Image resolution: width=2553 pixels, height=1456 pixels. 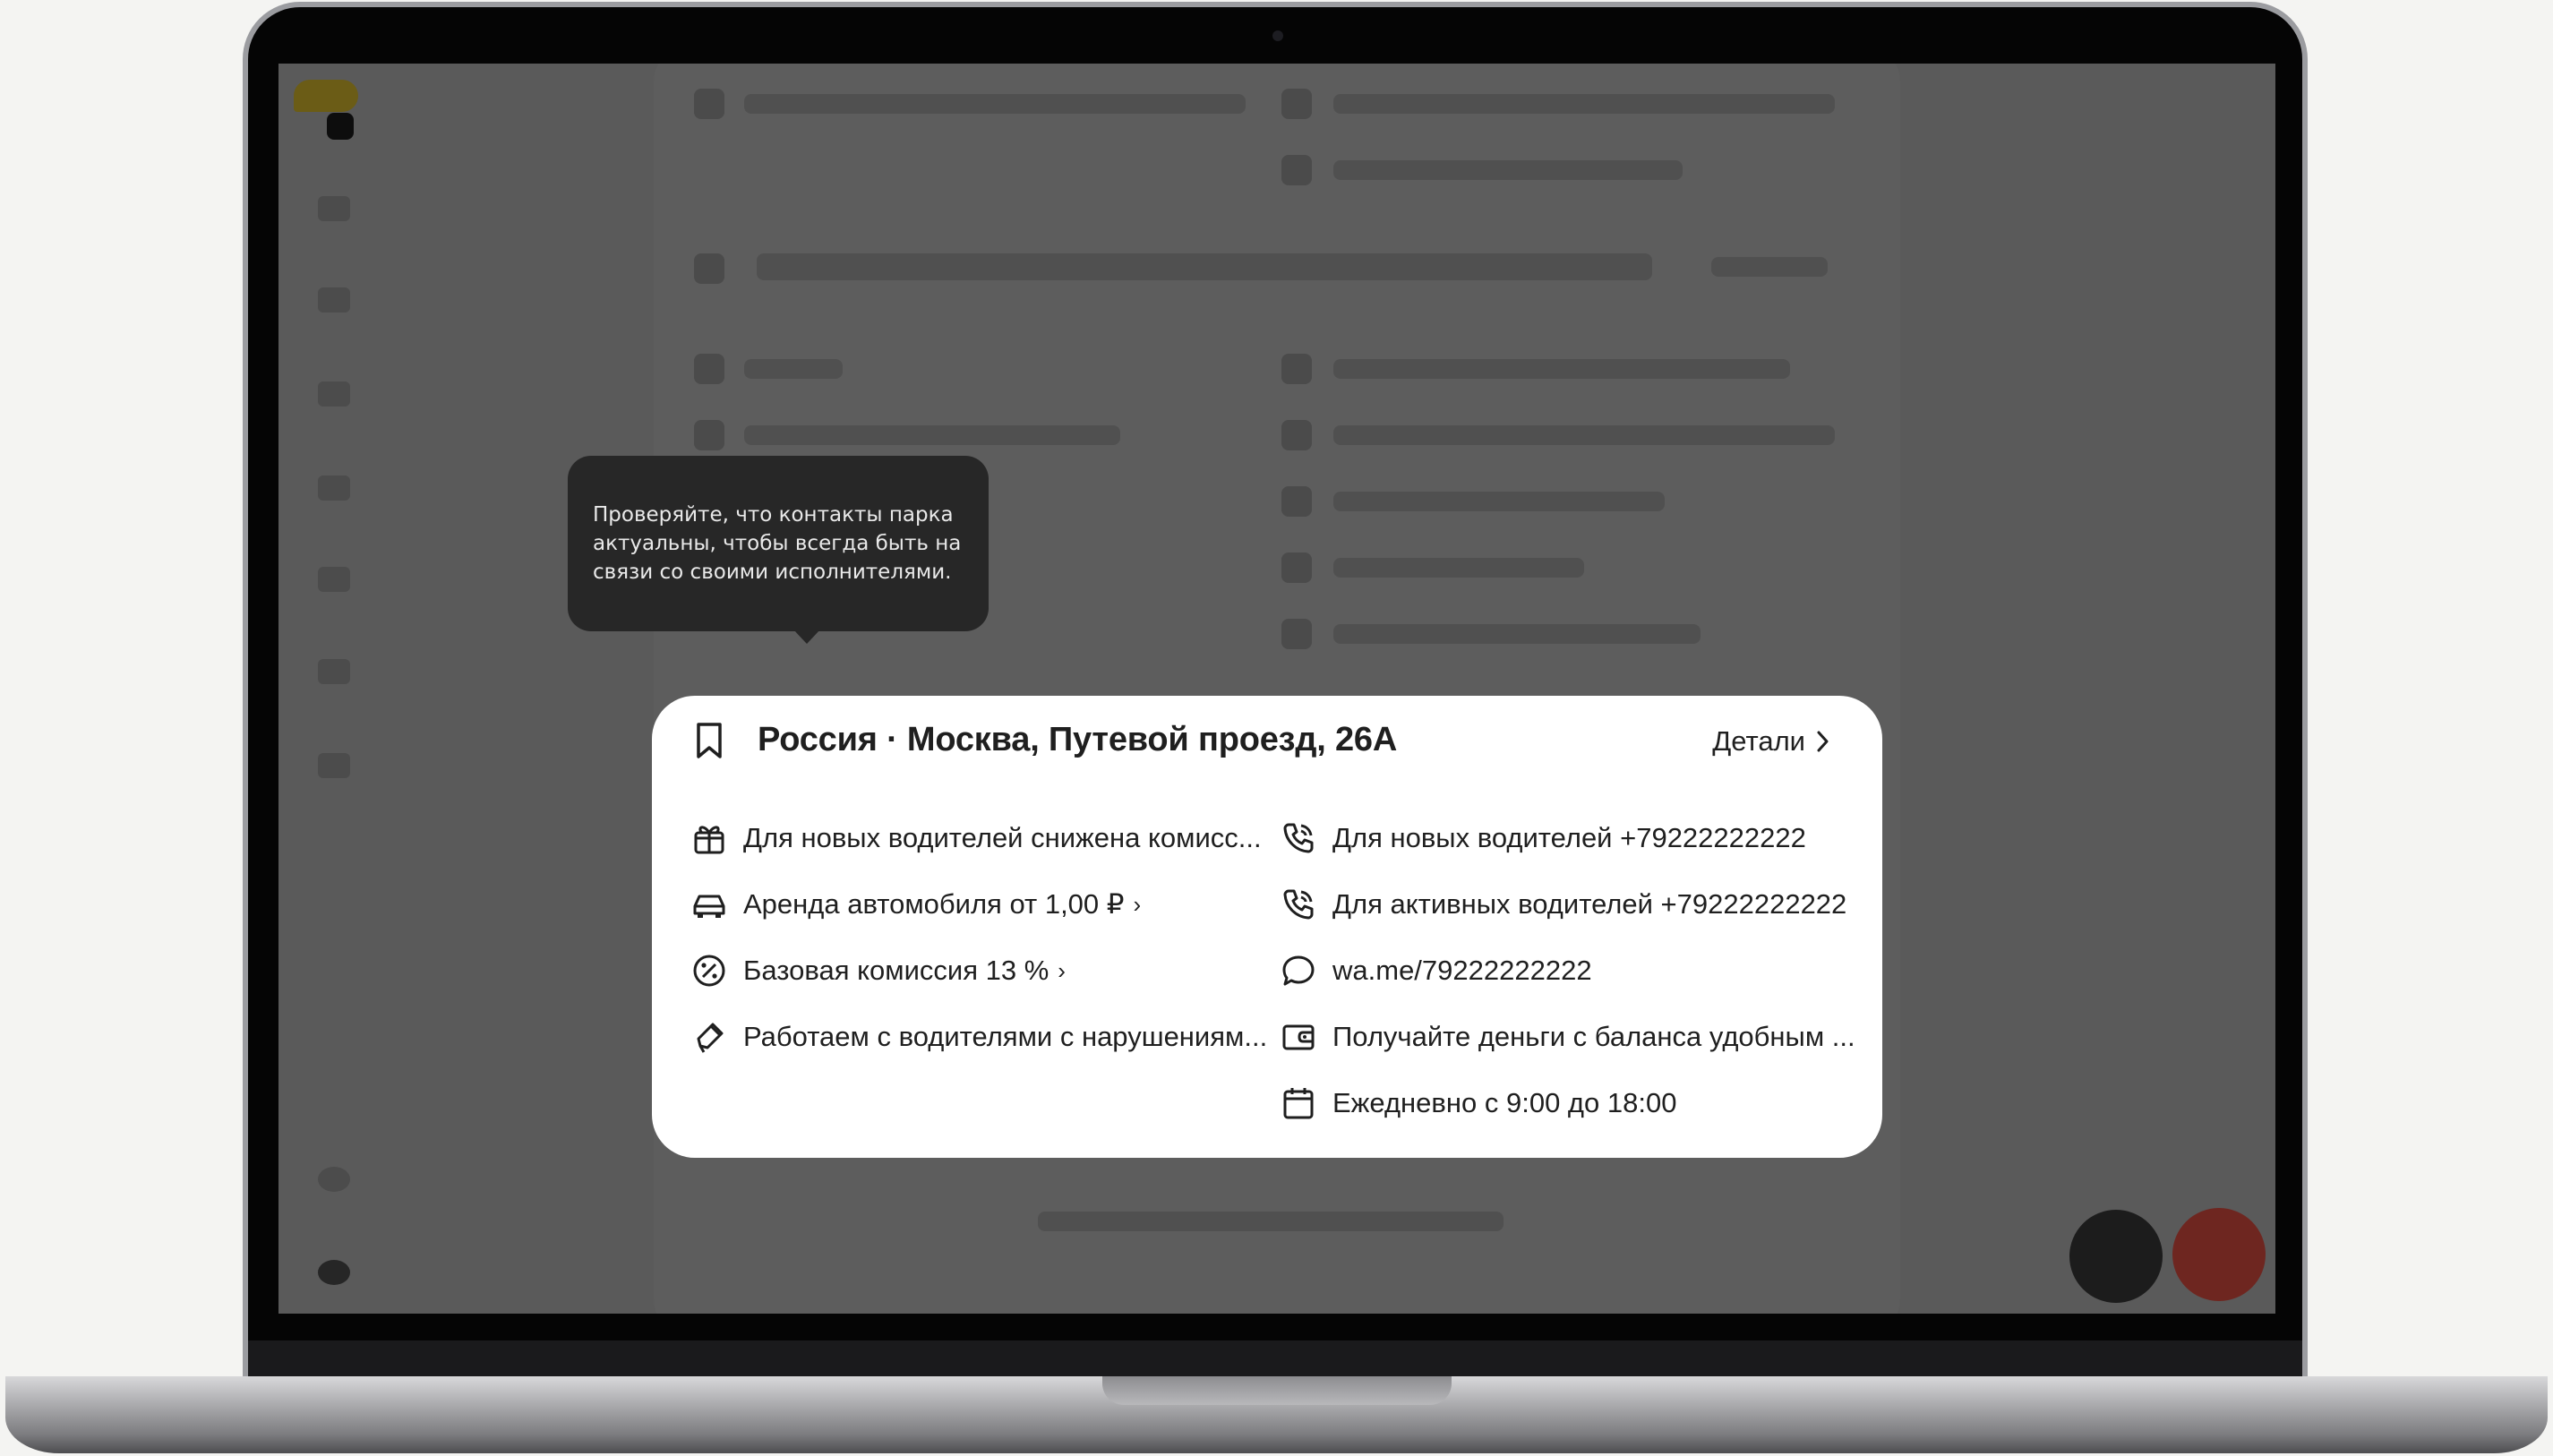 What do you see at coordinates (709, 971) in the screenshot?
I see `percent-icon` at bounding box center [709, 971].